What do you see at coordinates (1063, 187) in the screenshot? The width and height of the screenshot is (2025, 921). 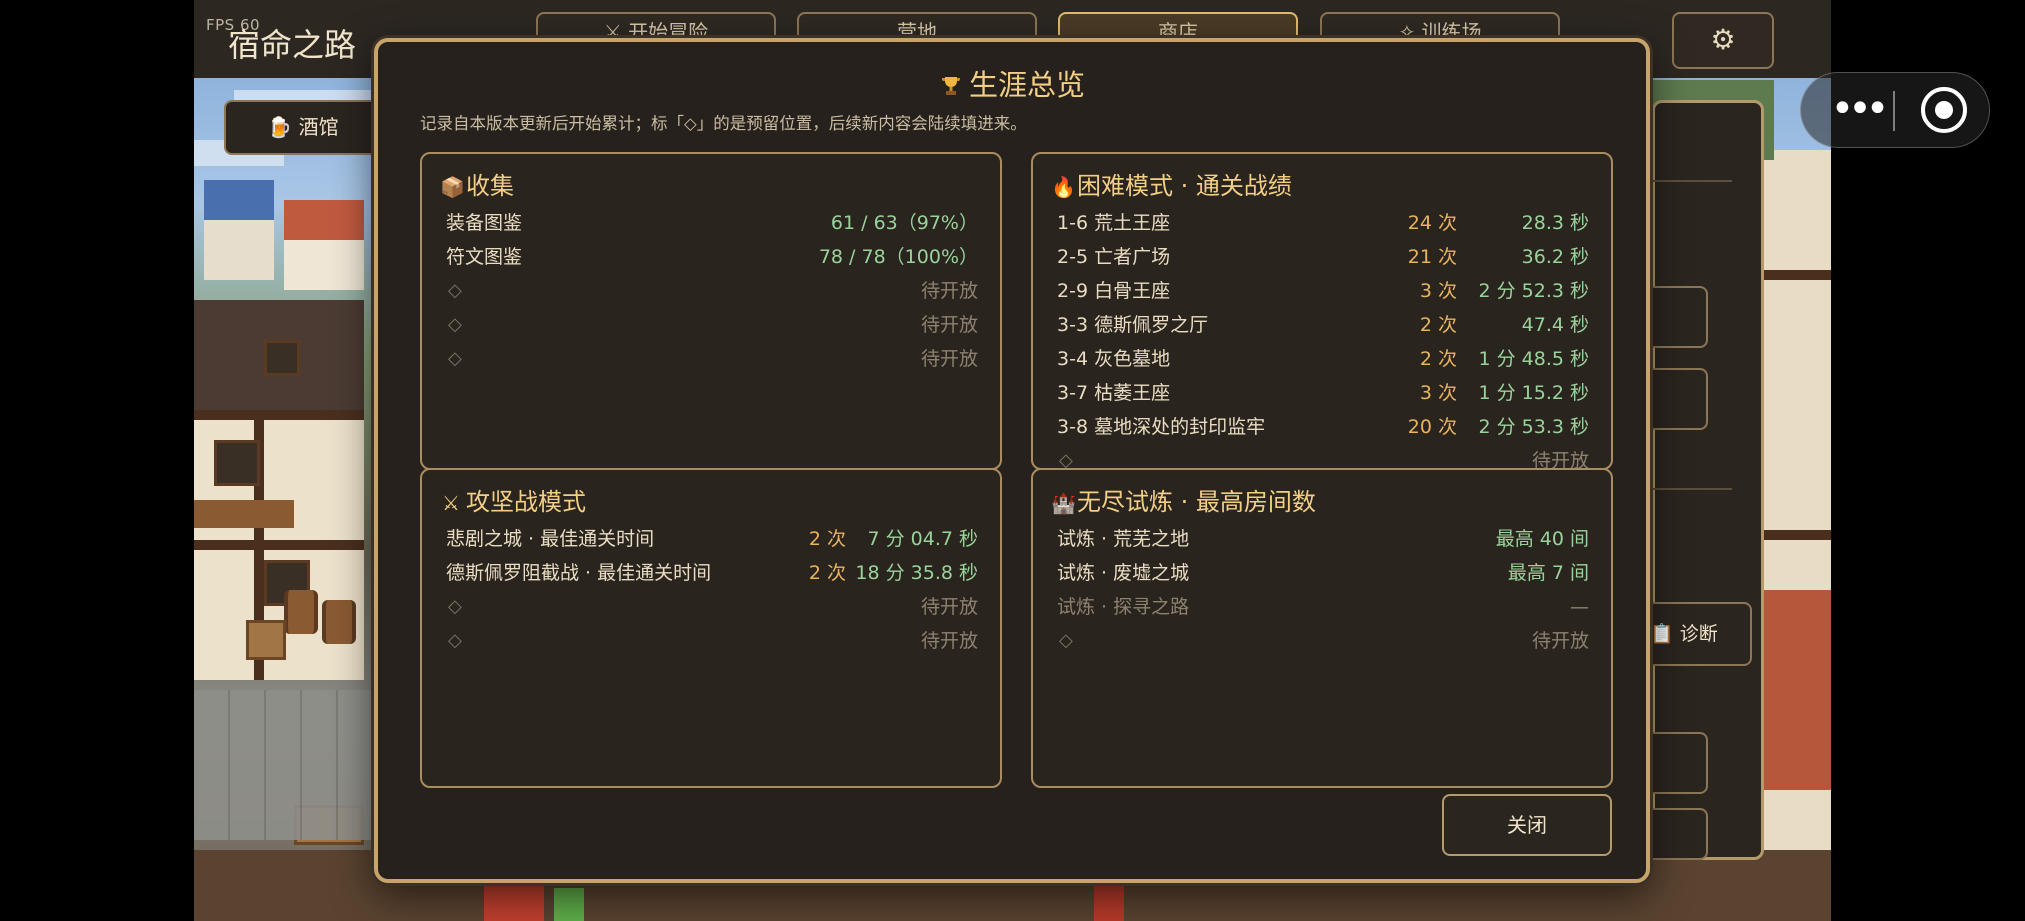 I see `fire-icon: 🔥` at bounding box center [1063, 187].